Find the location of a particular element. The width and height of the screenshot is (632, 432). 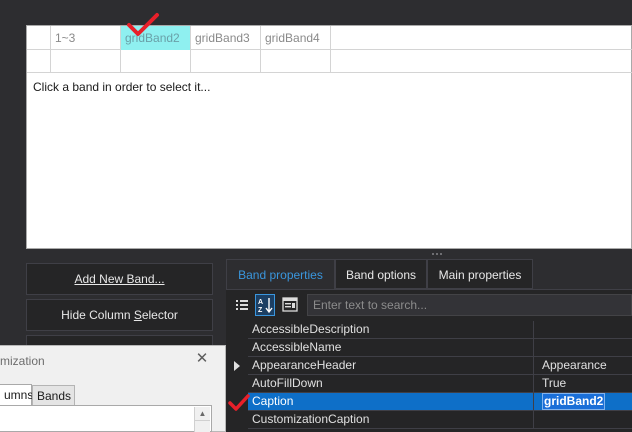

property-row-caption: Caption gridBand2 is located at coordinates (440, 402).